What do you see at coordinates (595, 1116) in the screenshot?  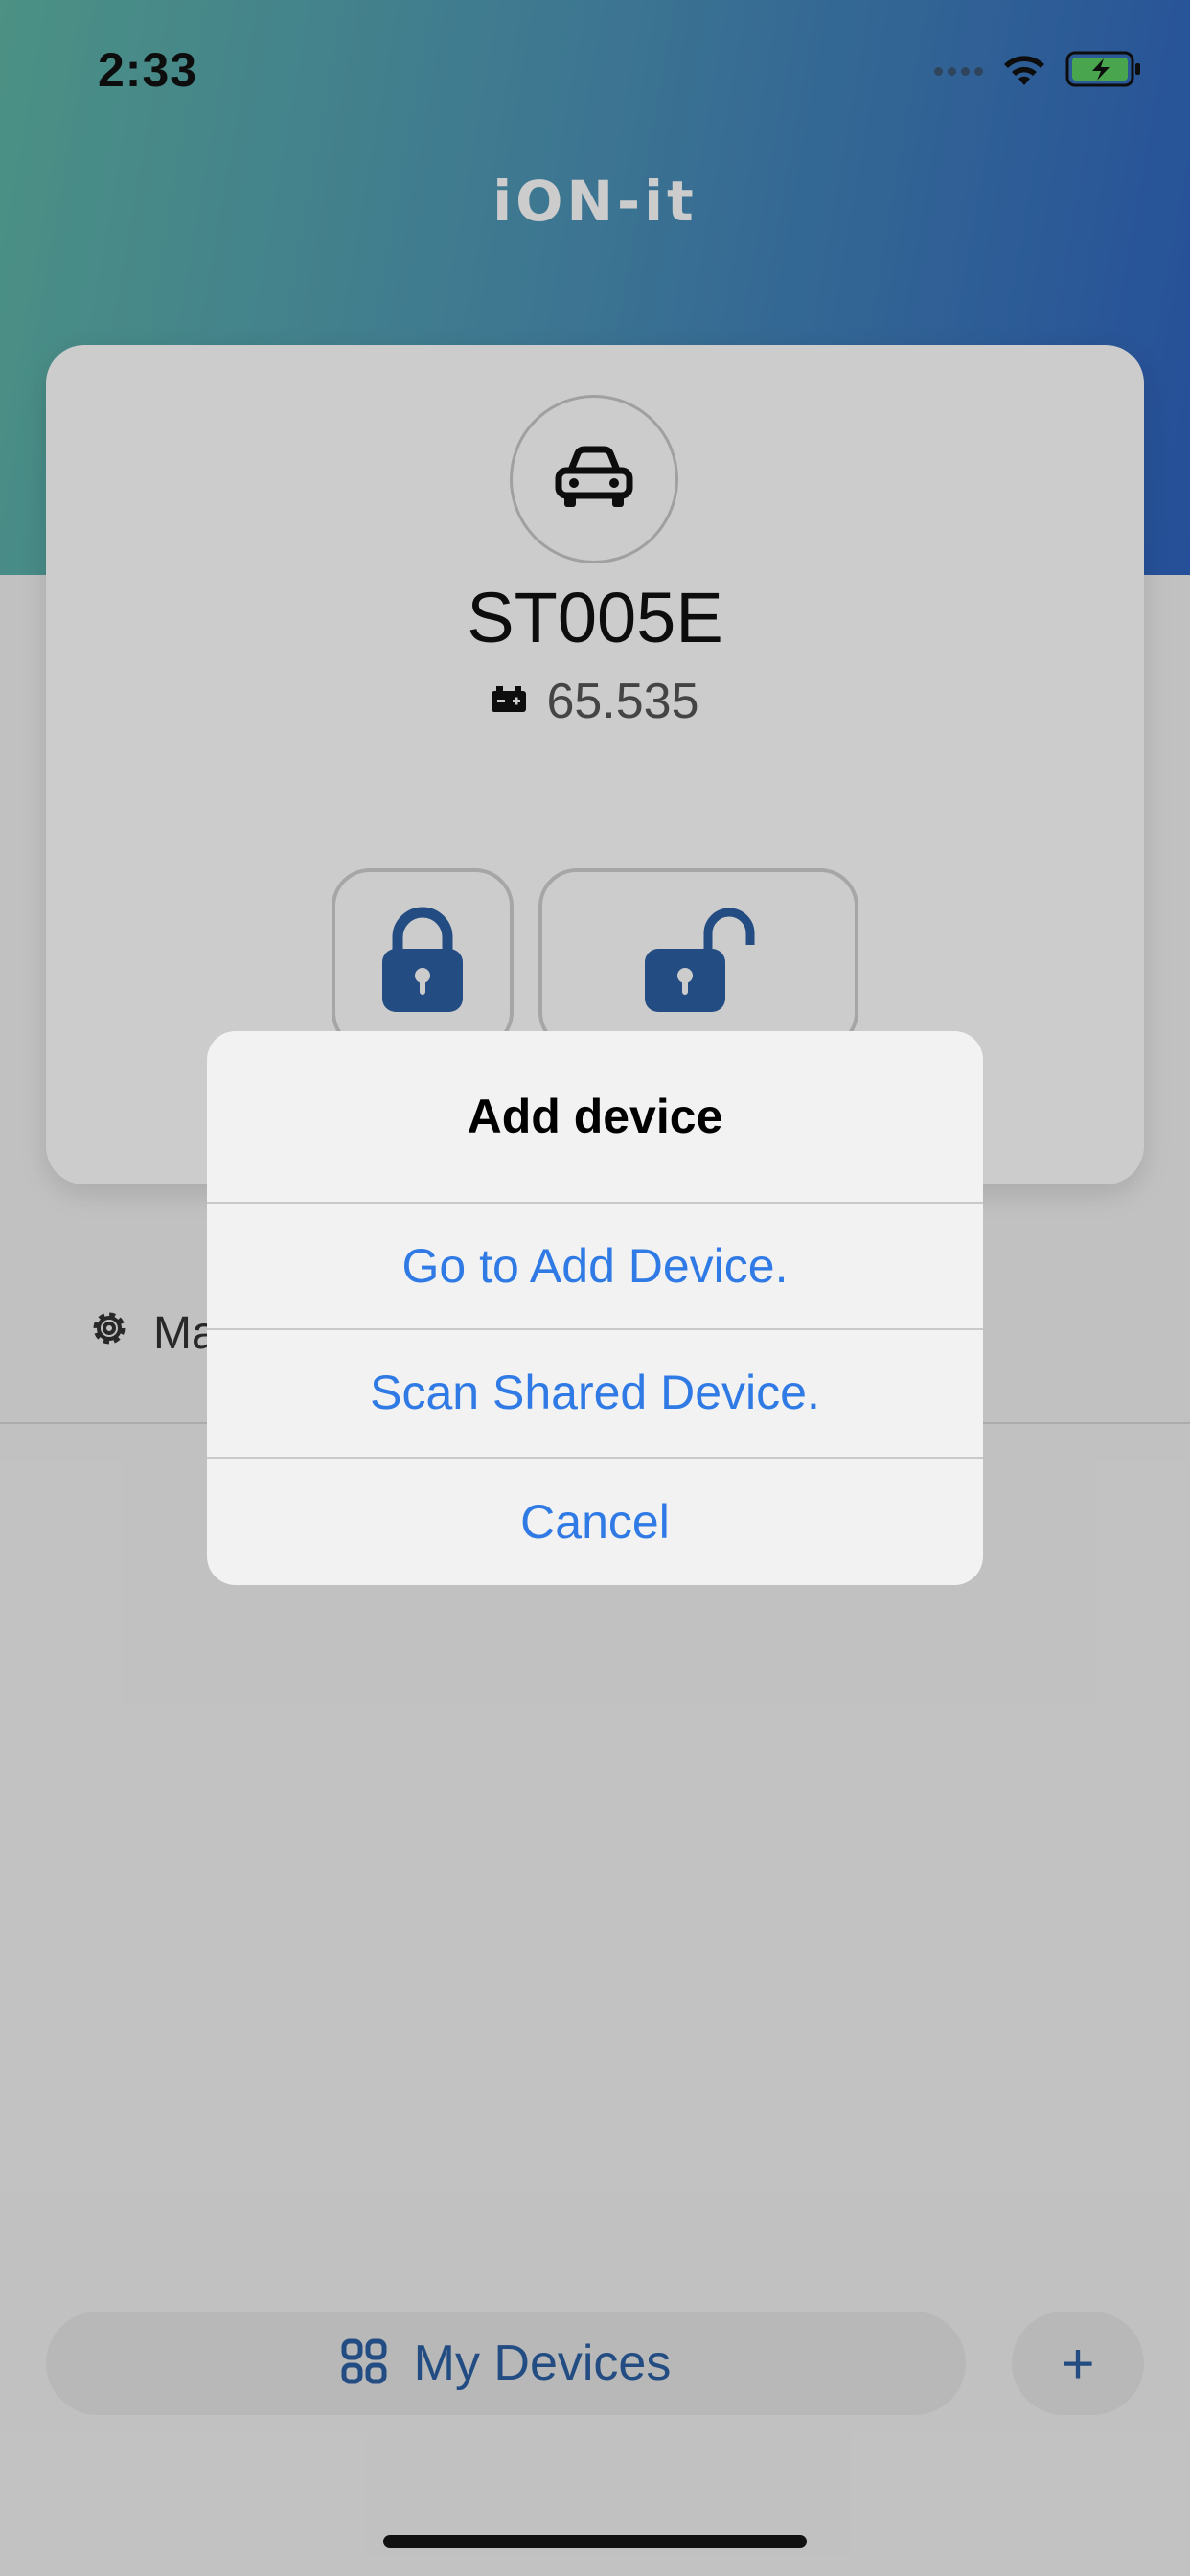 I see `alert-title: Add device` at bounding box center [595, 1116].